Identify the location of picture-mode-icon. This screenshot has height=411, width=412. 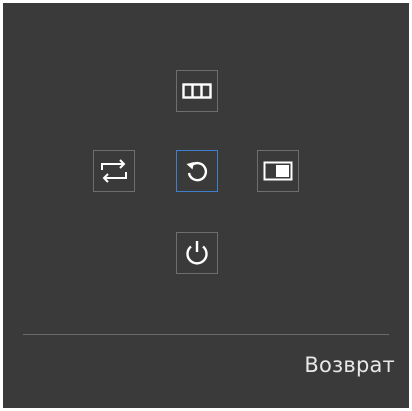
(278, 171).